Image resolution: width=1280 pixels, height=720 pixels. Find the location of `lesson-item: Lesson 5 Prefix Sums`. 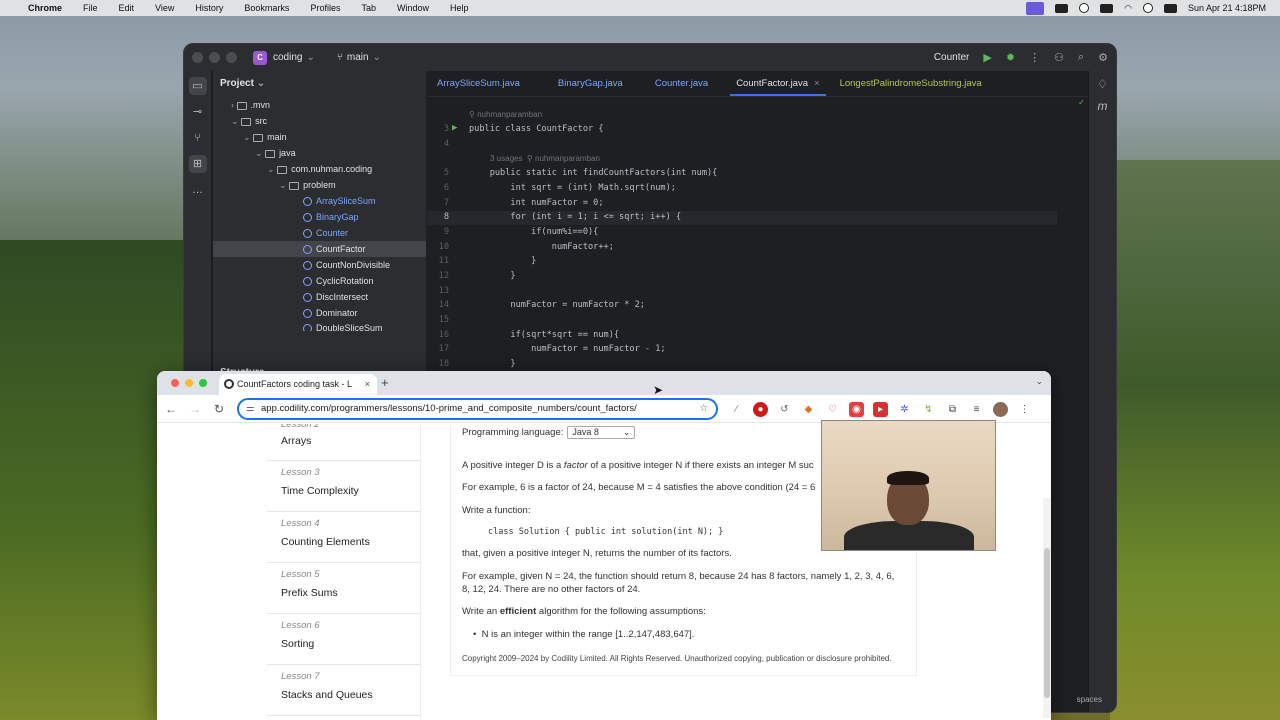

lesson-item: Lesson 5 Prefix Sums is located at coordinates (343, 588).